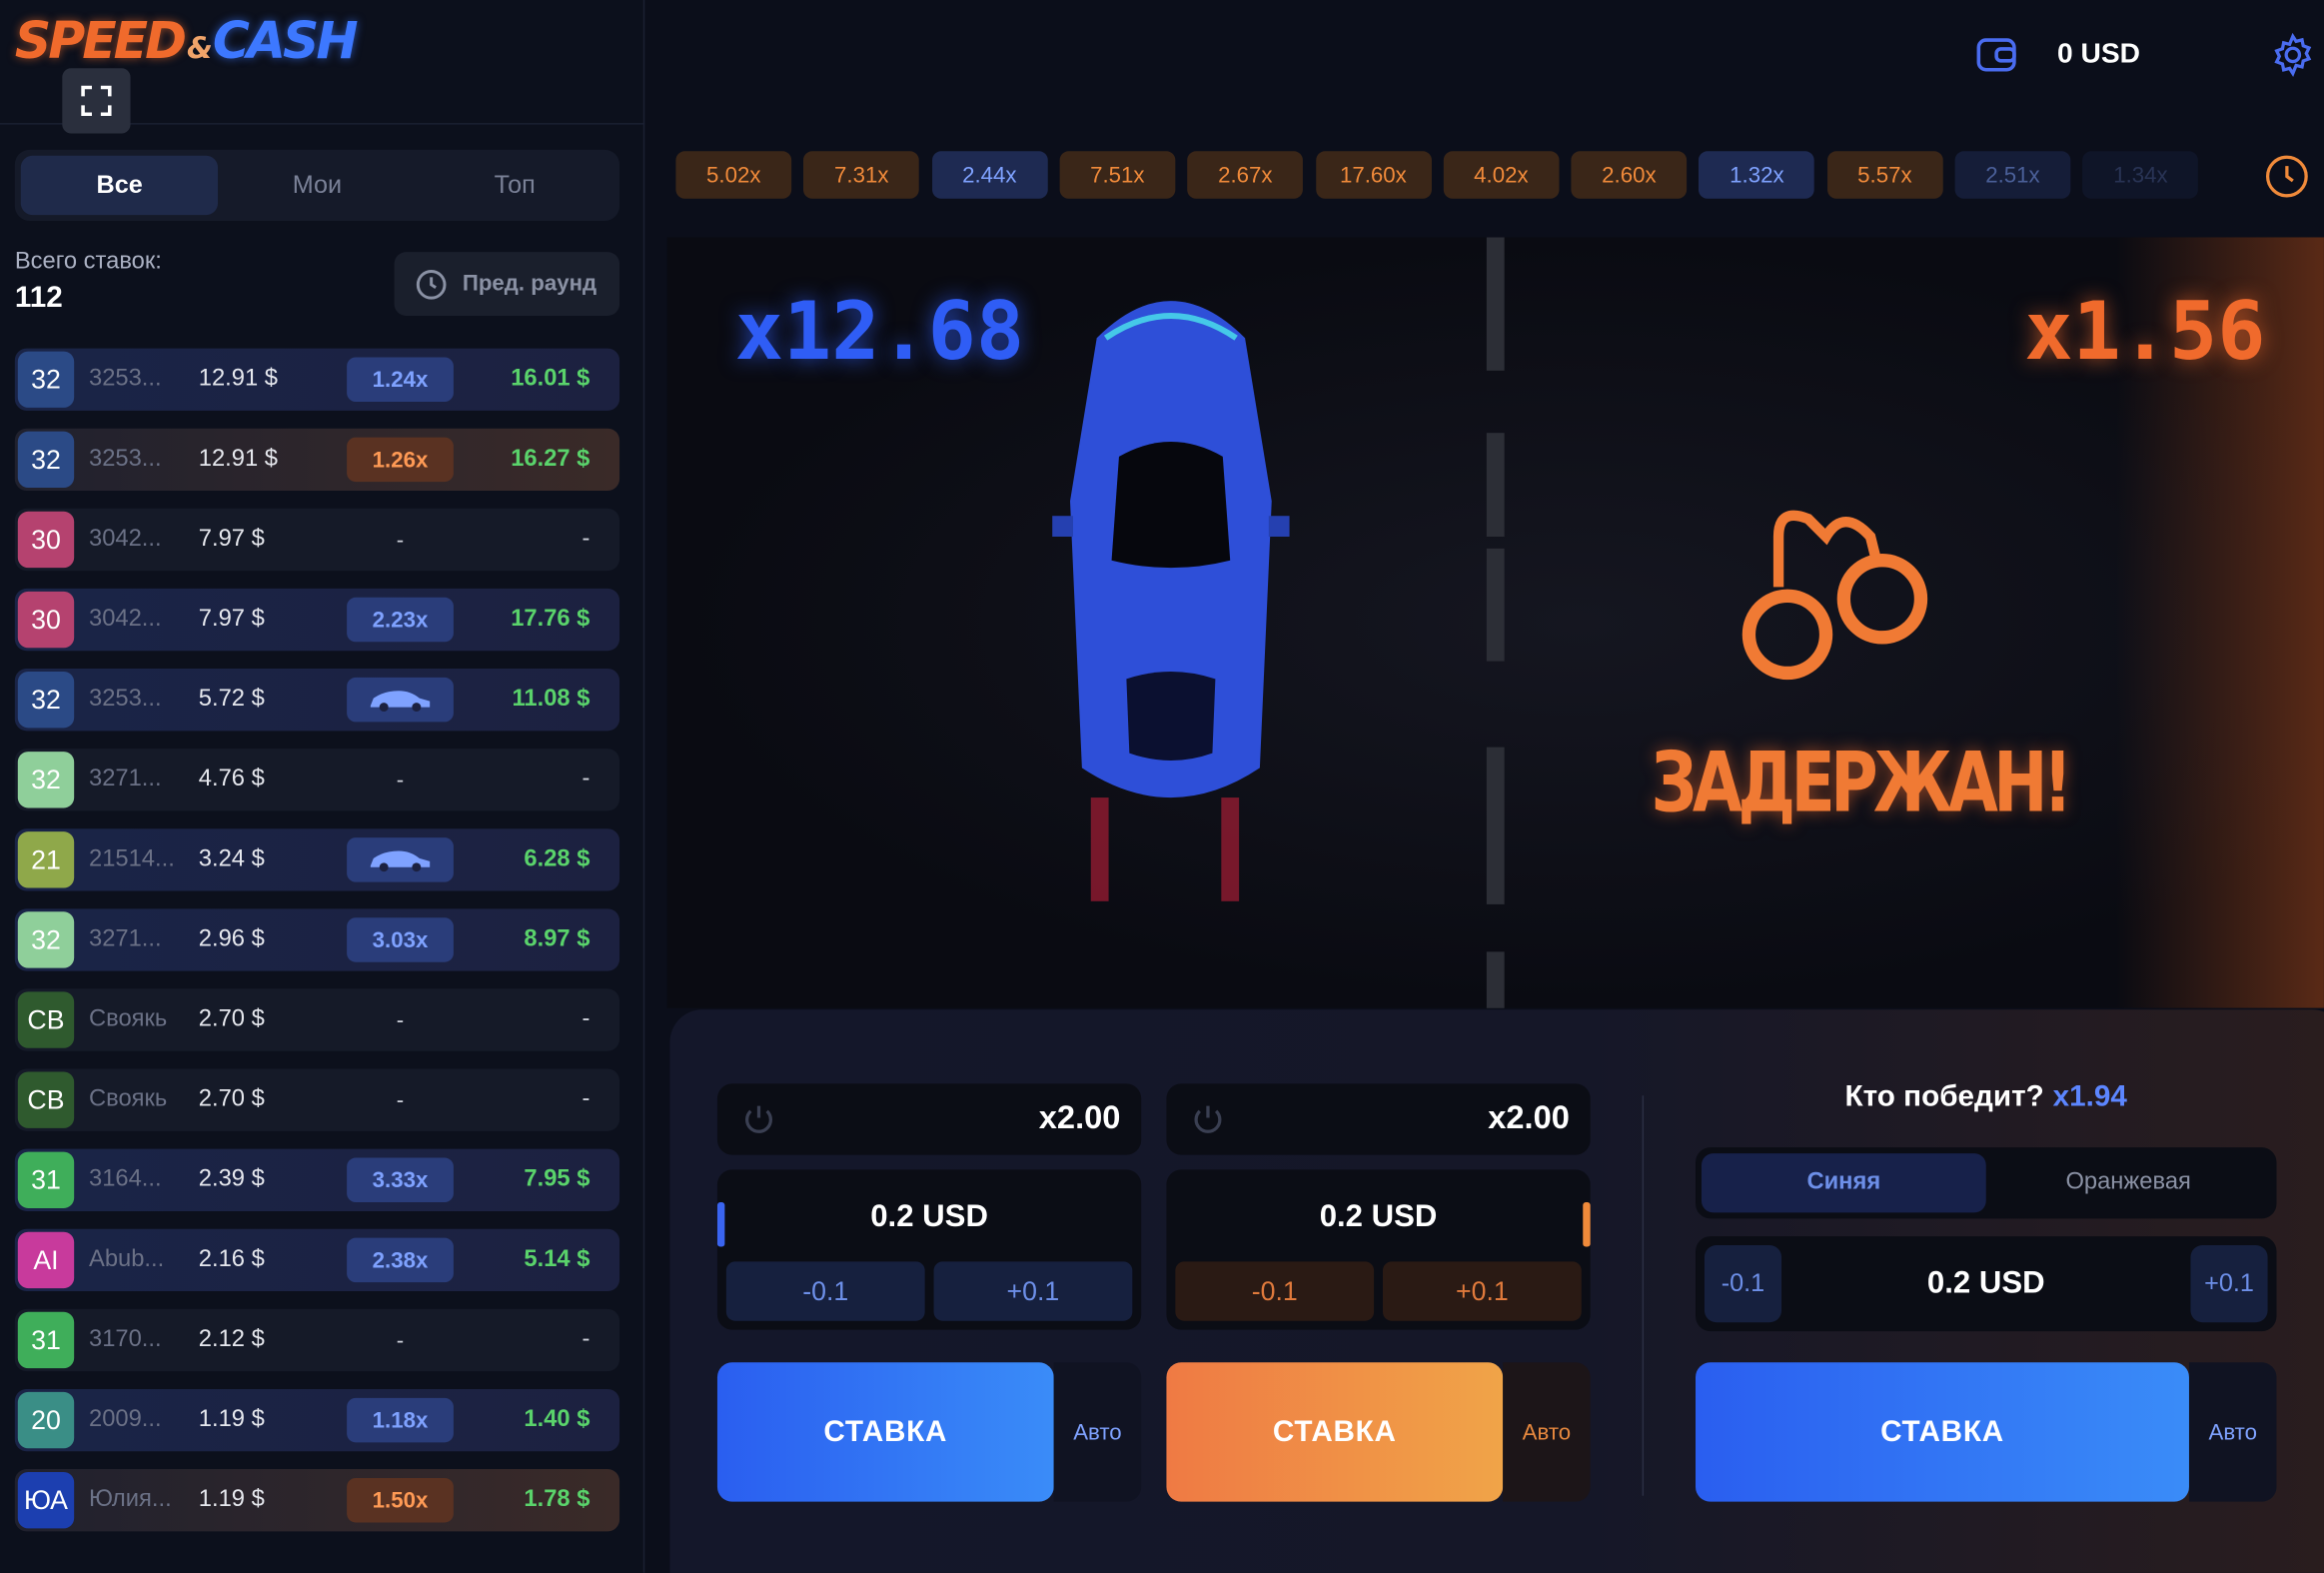 The height and width of the screenshot is (1573, 2324). I want to click on history-chip: 2.51x, so click(2012, 175).